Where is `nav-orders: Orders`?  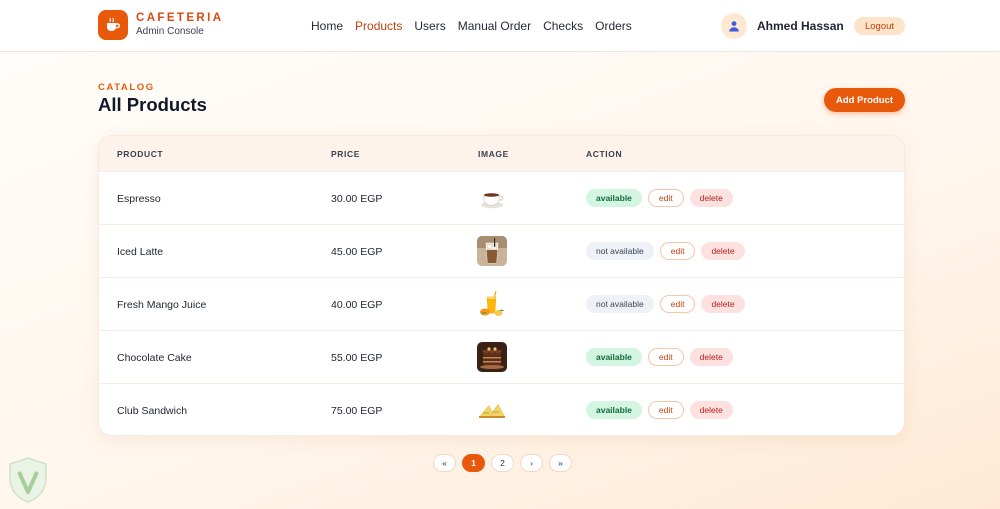 nav-orders: Orders is located at coordinates (613, 26).